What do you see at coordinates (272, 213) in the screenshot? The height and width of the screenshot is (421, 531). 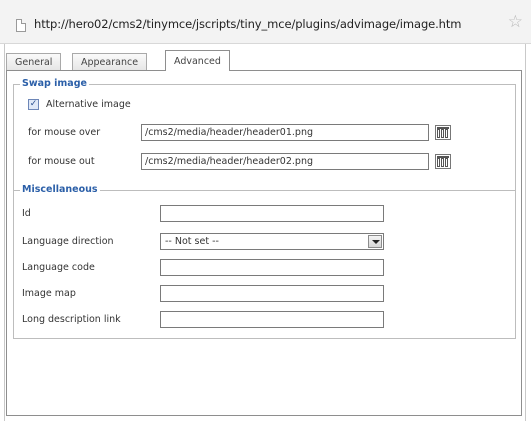 I see `id-input` at bounding box center [272, 213].